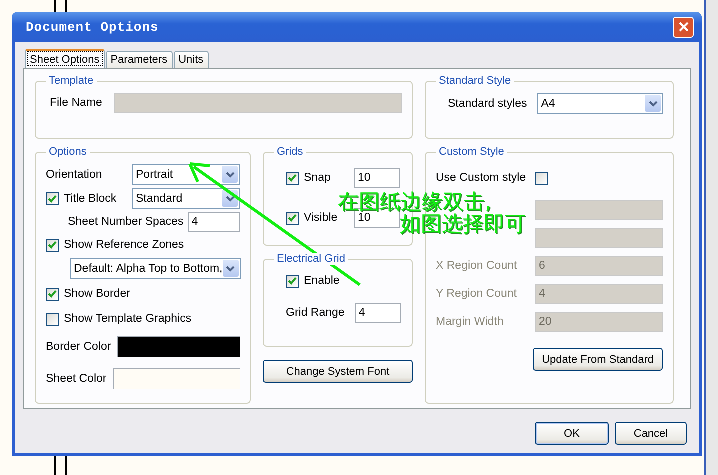 The image size is (718, 475). I want to click on checkbox-label: Visible, so click(321, 218).